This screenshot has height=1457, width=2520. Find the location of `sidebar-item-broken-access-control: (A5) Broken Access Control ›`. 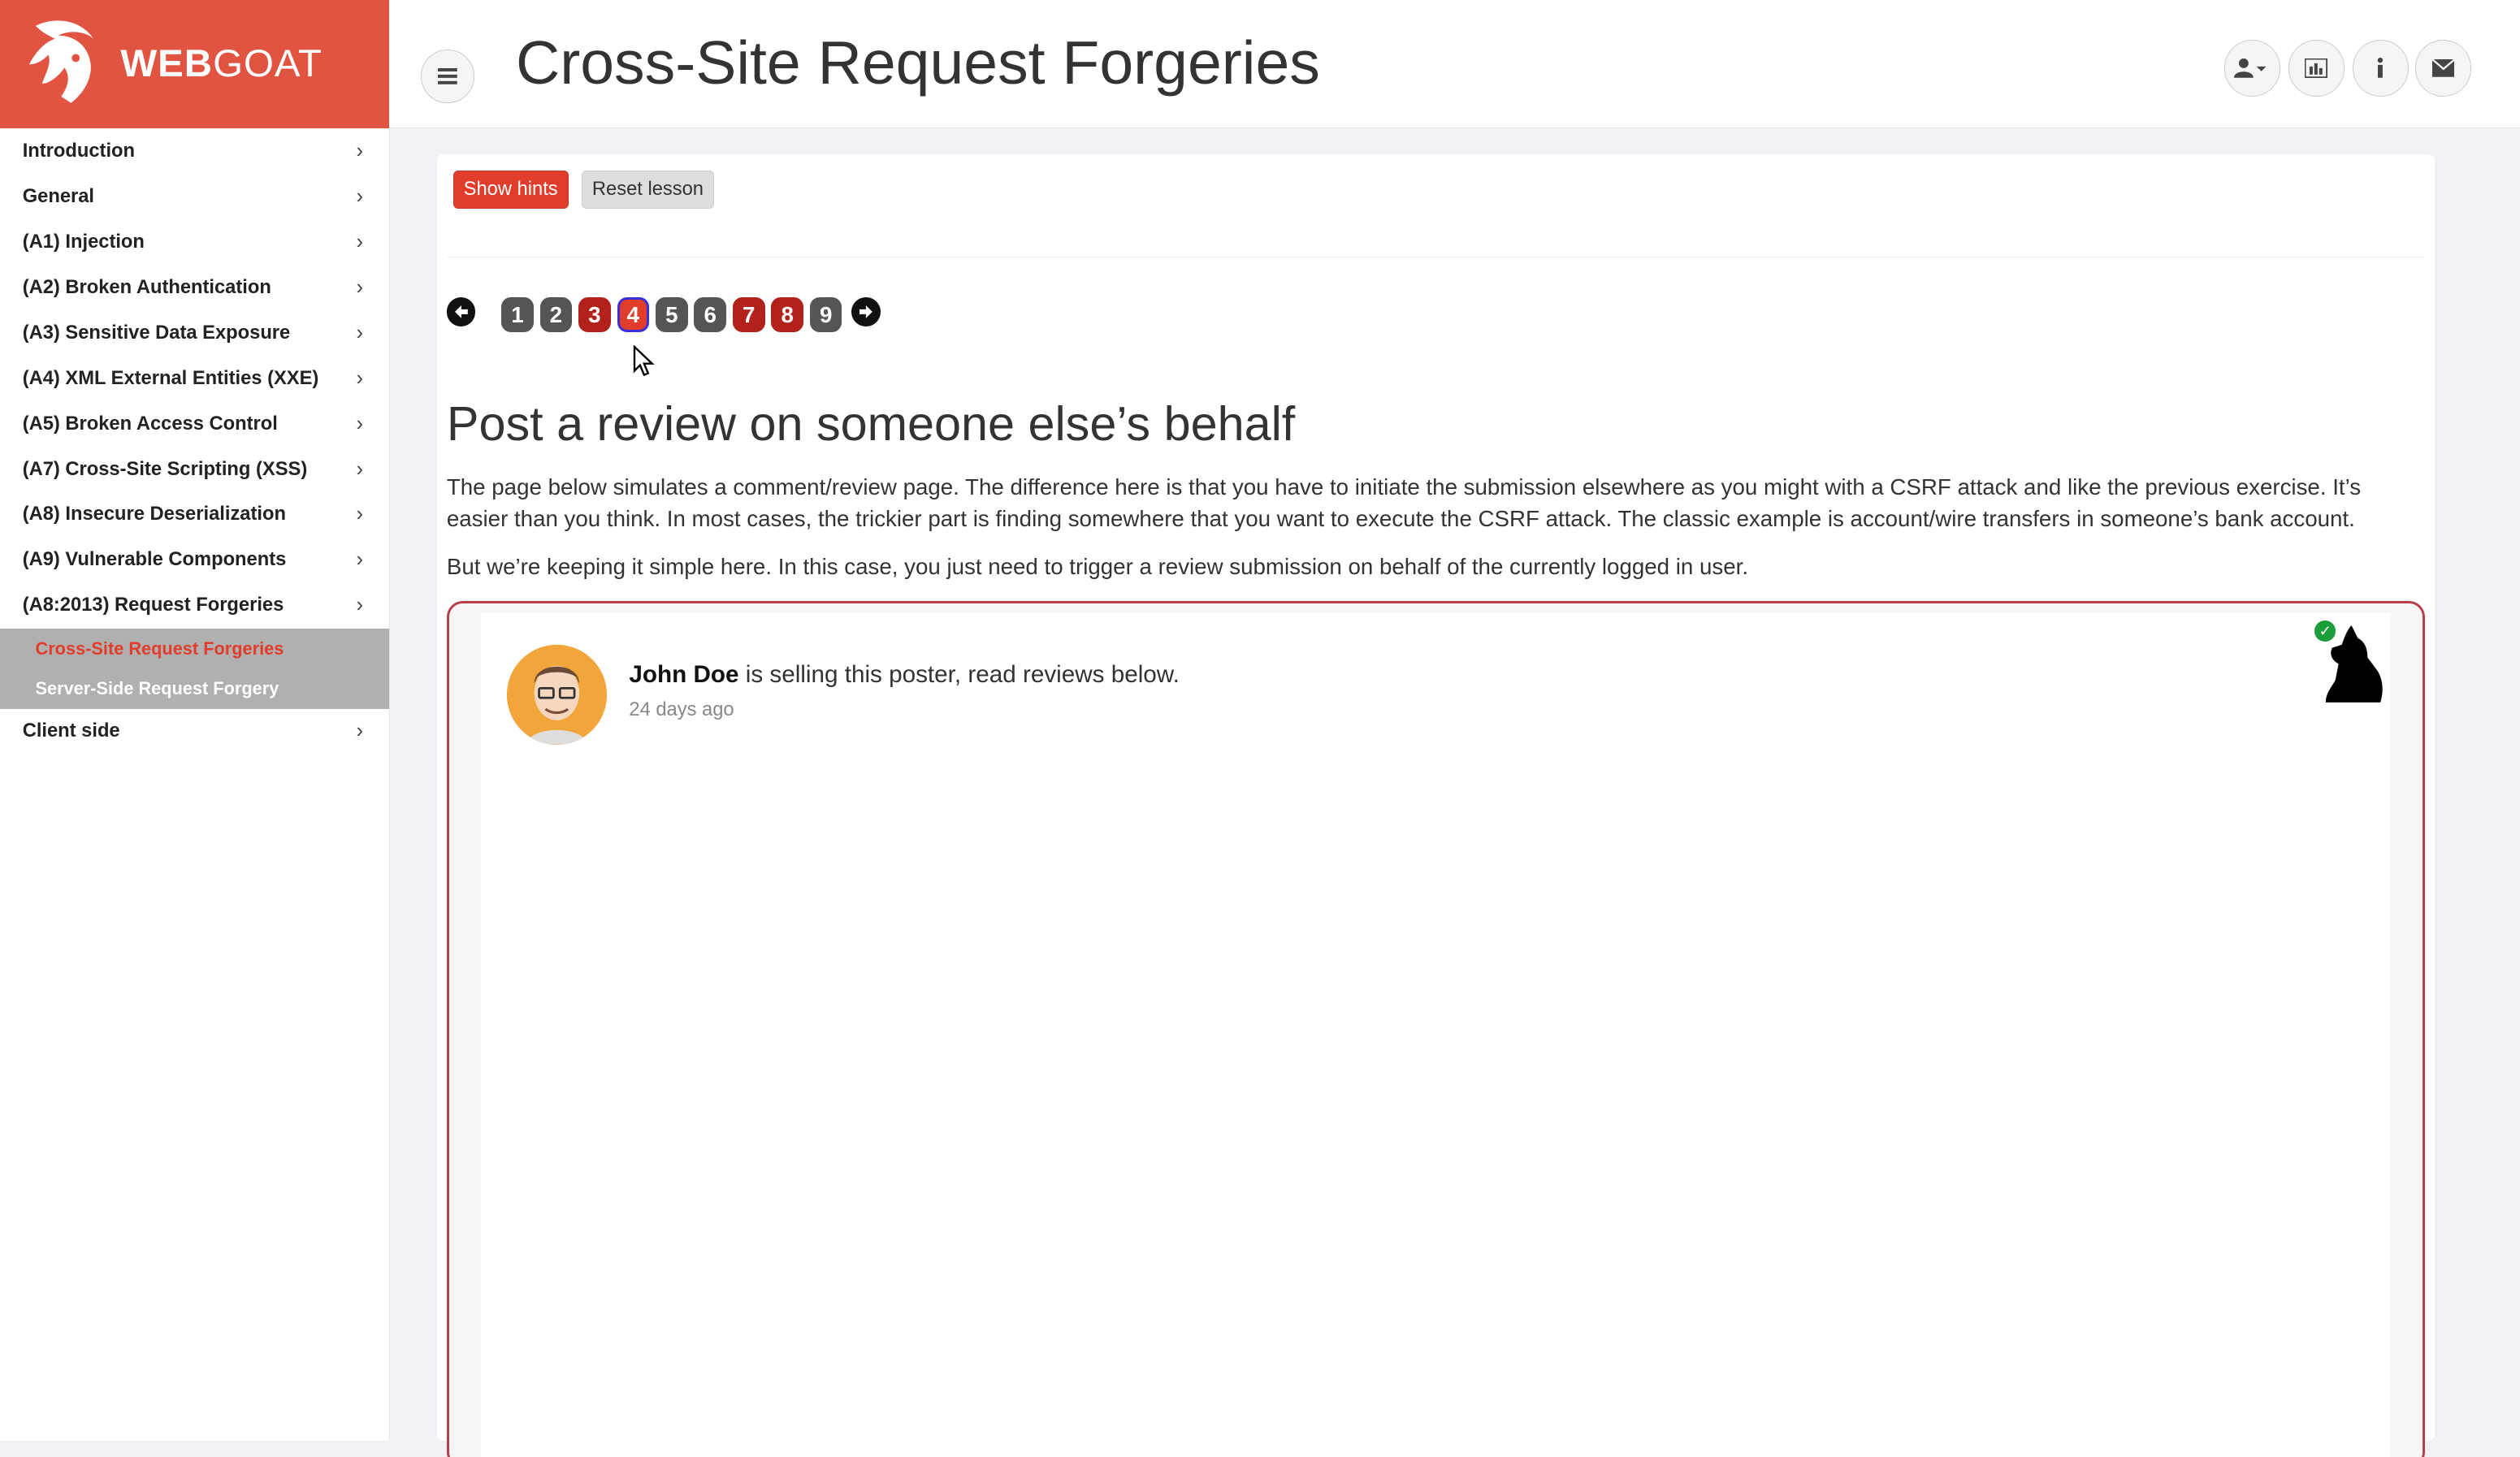

sidebar-item-broken-access-control: (A5) Broken Access Control › is located at coordinates (195, 424).